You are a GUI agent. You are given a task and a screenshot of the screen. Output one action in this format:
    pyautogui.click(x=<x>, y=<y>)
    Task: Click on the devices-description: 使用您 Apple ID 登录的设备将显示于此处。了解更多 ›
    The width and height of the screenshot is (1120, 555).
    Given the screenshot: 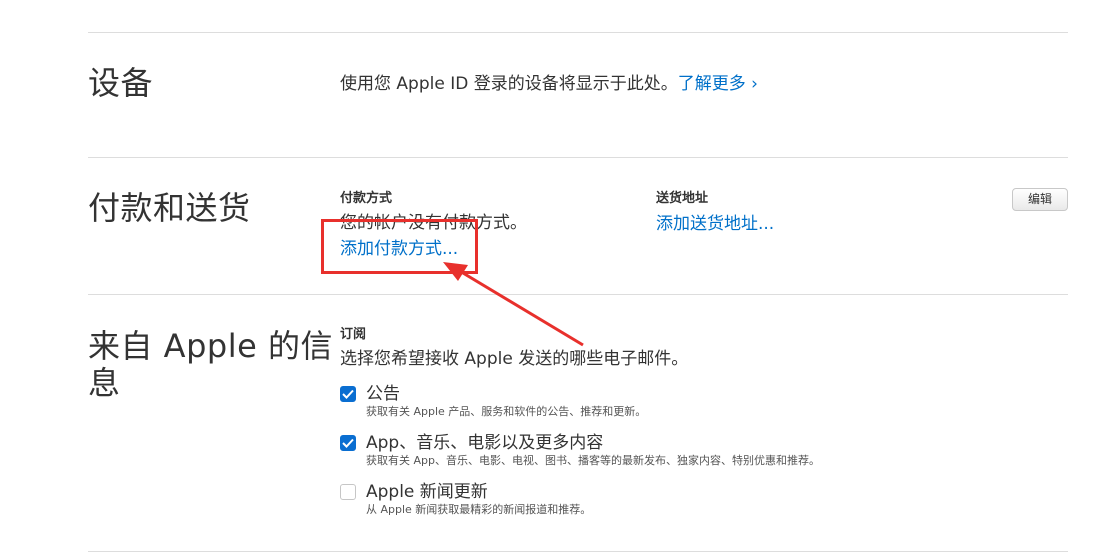 What is the action you would take?
    pyautogui.click(x=549, y=84)
    